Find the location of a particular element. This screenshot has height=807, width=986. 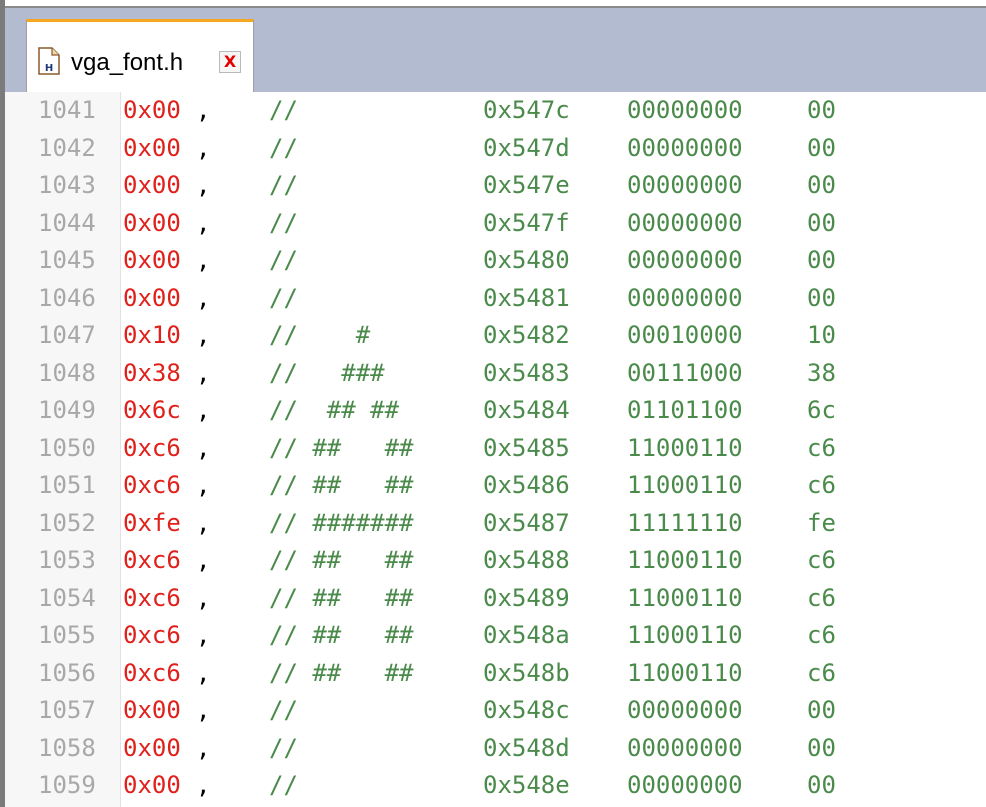

code-line: 1057 0x00,// 0x548c 00000000 00 is located at coordinates (495, 711).